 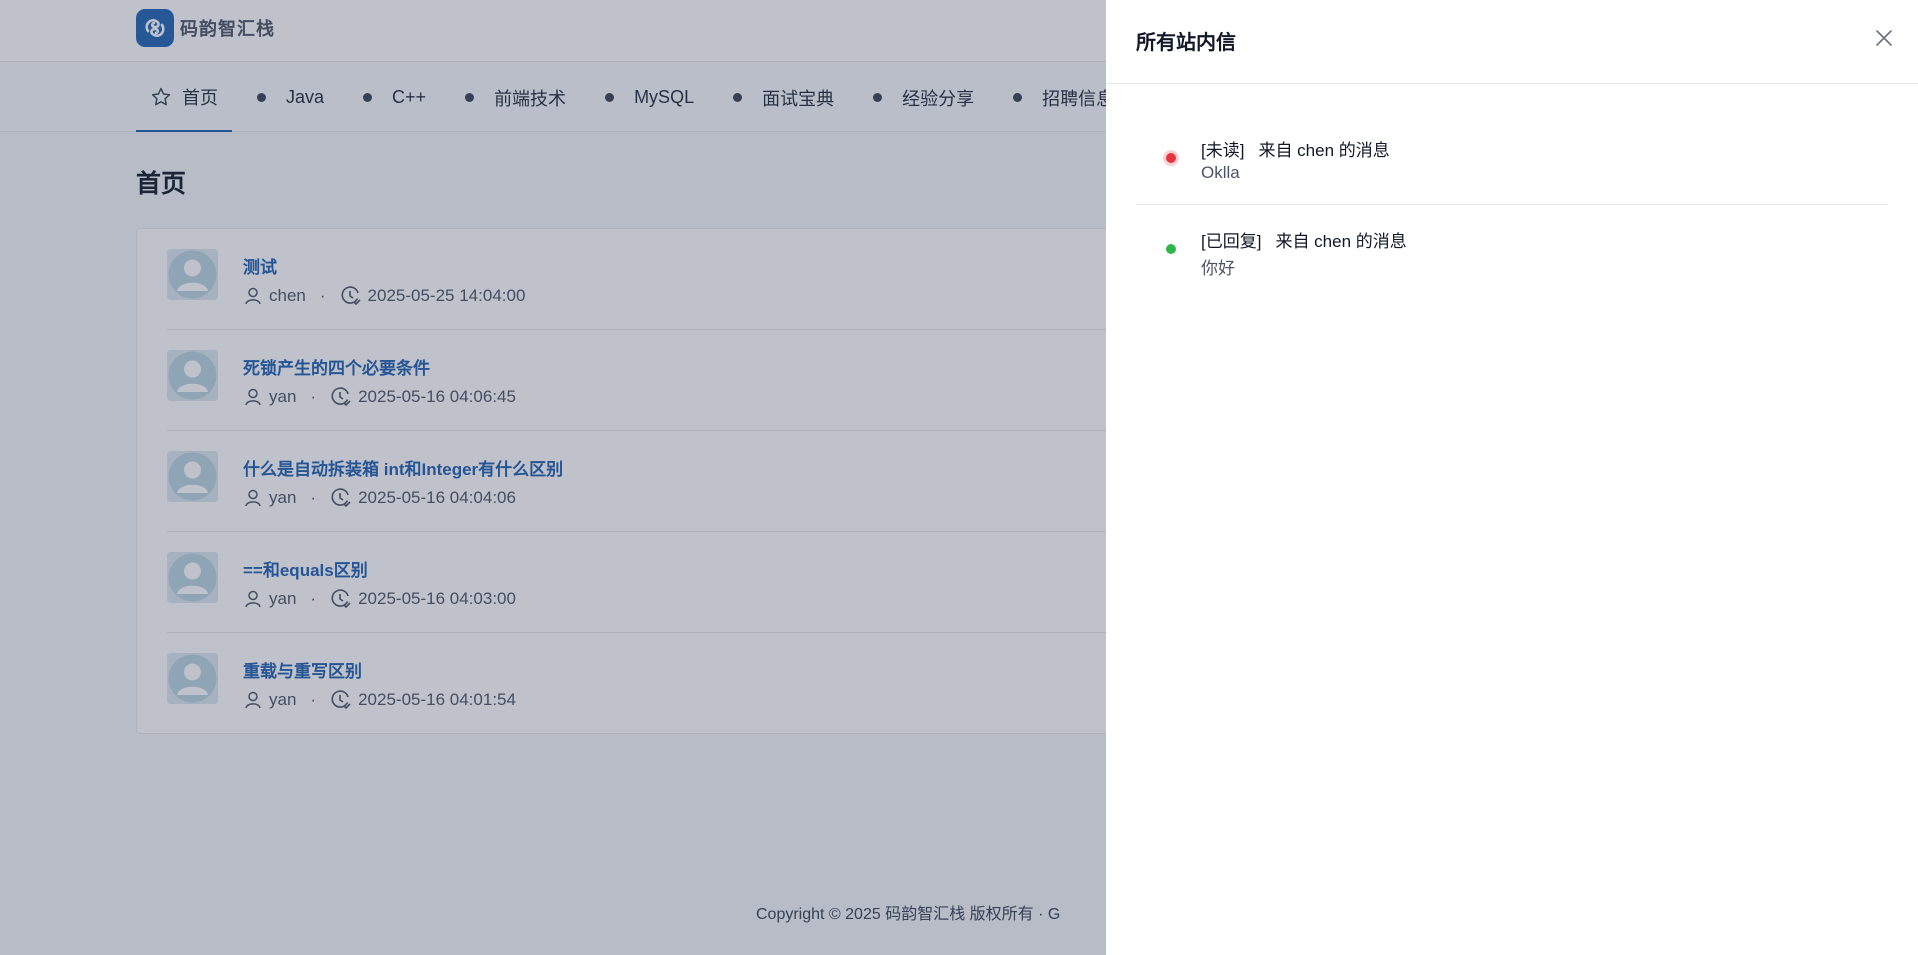 What do you see at coordinates (1884, 38) in the screenshot?
I see `close-icon` at bounding box center [1884, 38].